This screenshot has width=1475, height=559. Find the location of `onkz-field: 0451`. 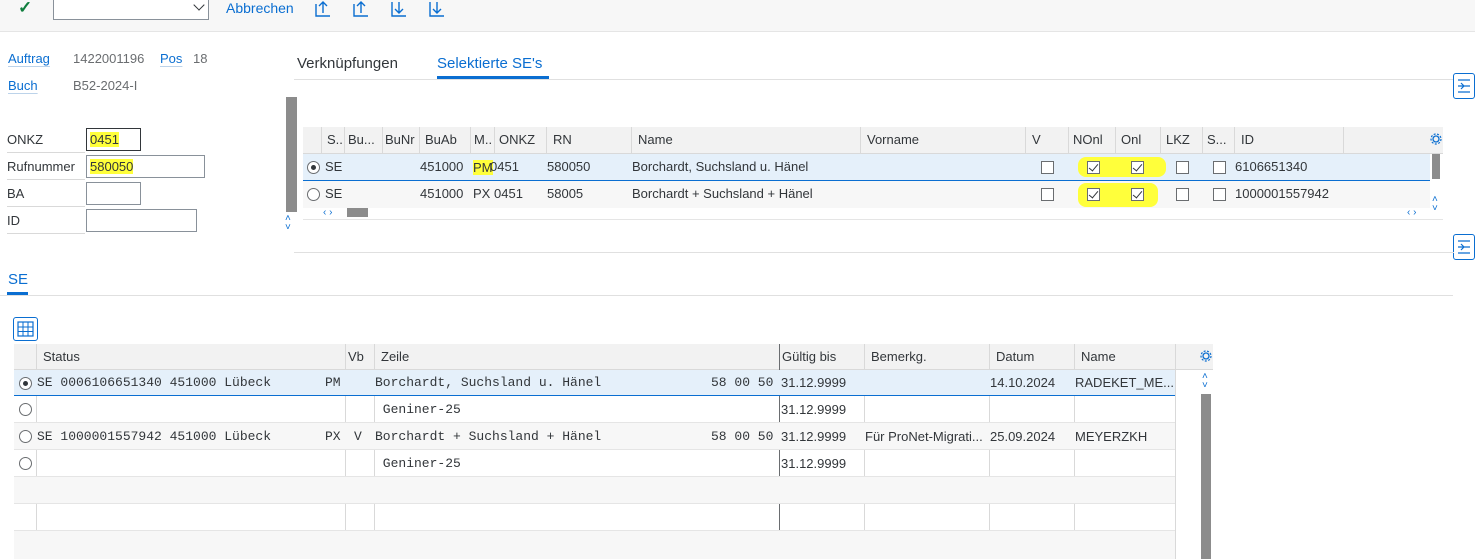

onkz-field: 0451 is located at coordinates (113, 139).